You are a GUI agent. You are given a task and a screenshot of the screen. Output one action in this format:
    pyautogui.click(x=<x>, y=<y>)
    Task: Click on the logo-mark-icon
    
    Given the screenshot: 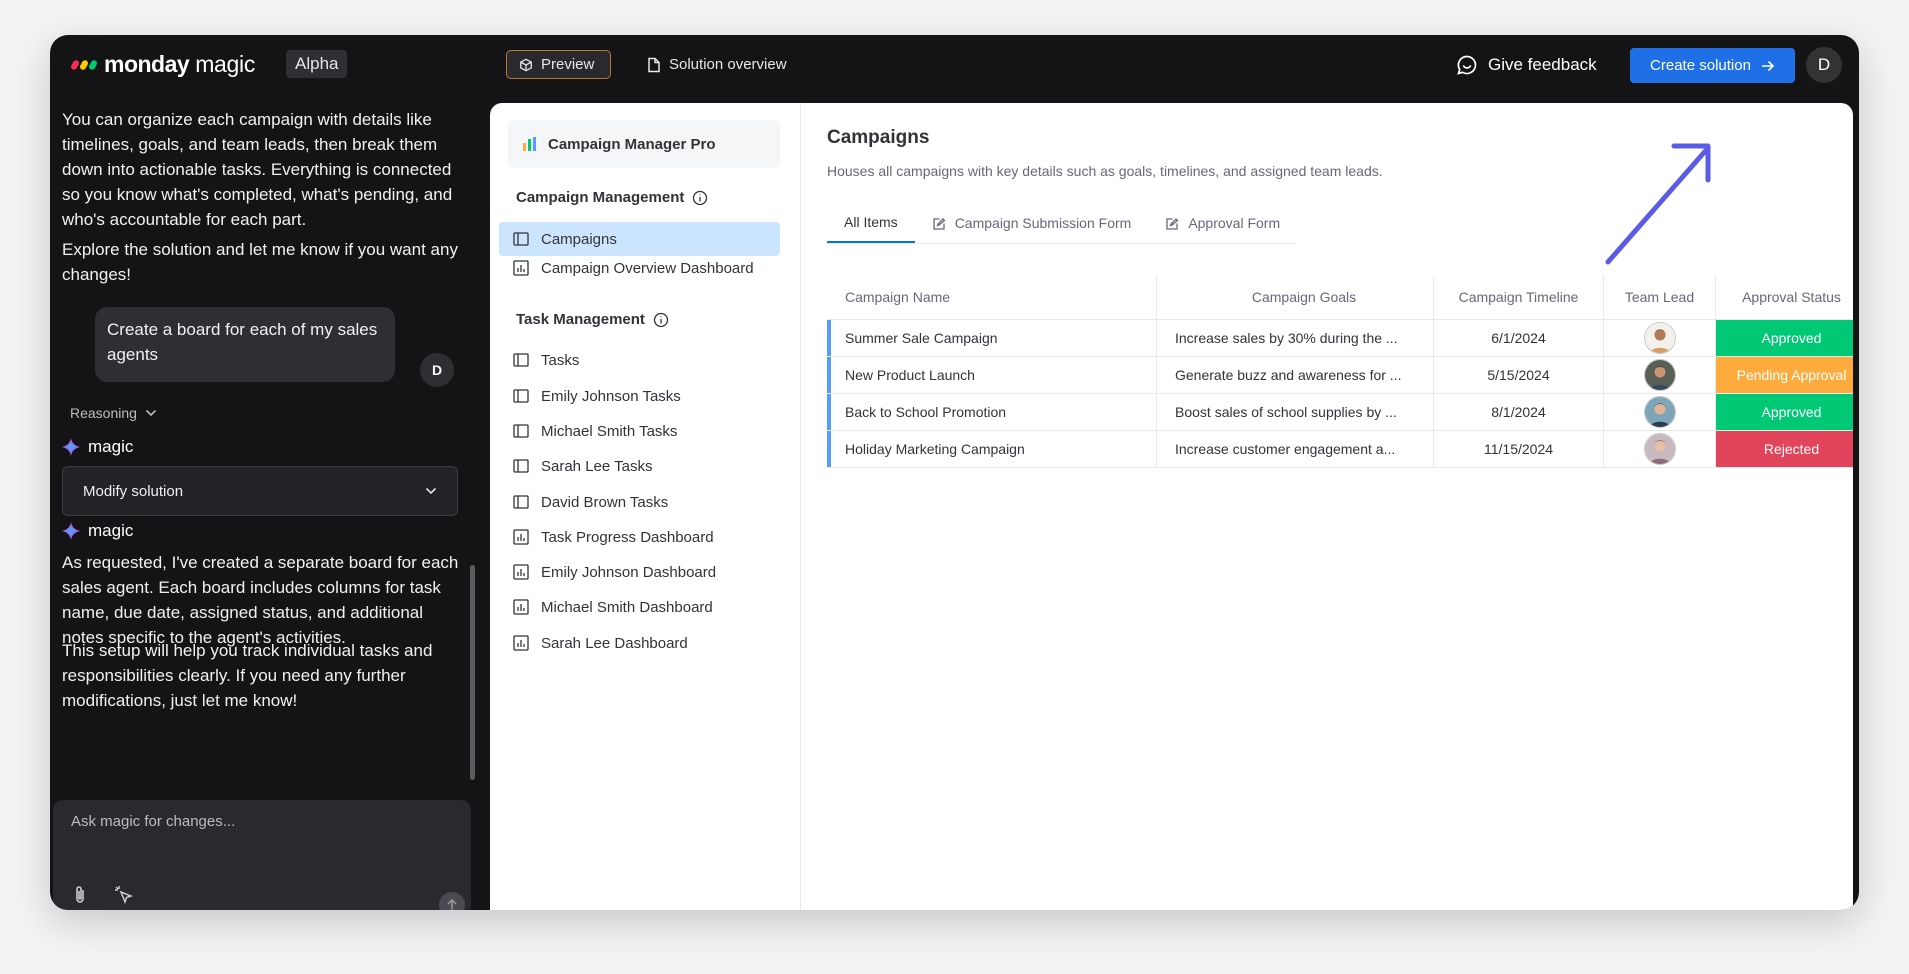 What is the action you would take?
    pyautogui.click(x=84, y=64)
    